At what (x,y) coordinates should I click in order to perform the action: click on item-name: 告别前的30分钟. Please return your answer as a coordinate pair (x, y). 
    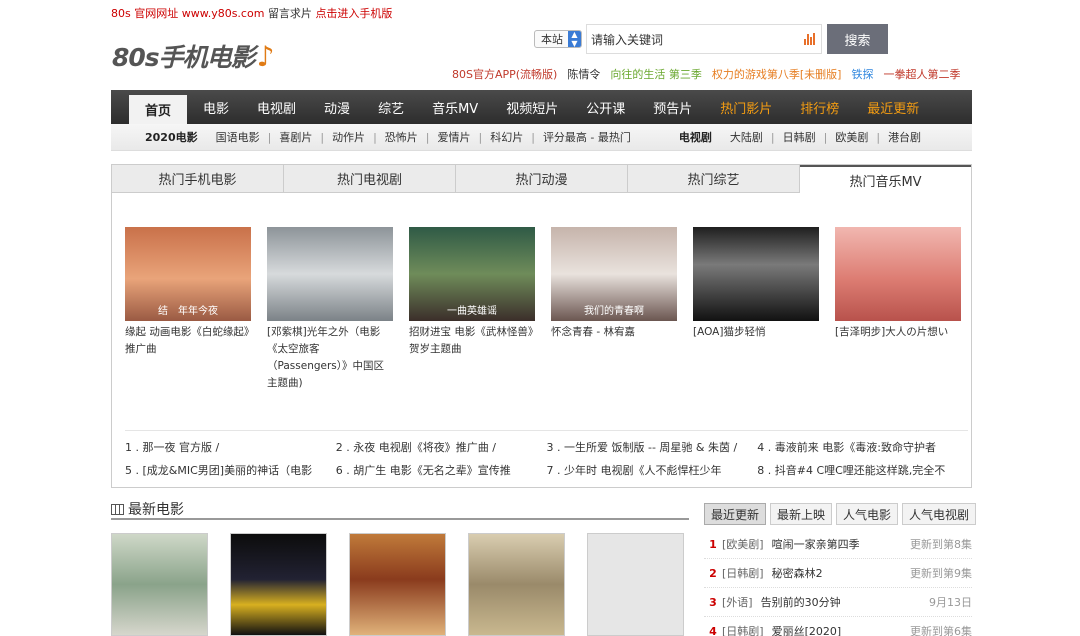
    Looking at the image, I should click on (845, 602).